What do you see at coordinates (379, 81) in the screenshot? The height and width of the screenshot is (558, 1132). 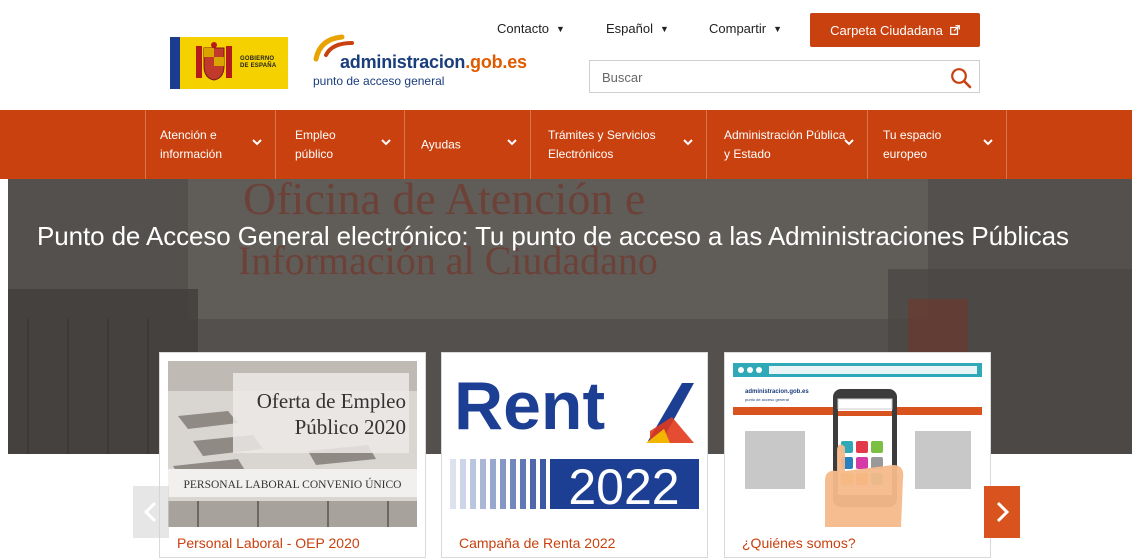 I see `site-tagline: punto de acceso general` at bounding box center [379, 81].